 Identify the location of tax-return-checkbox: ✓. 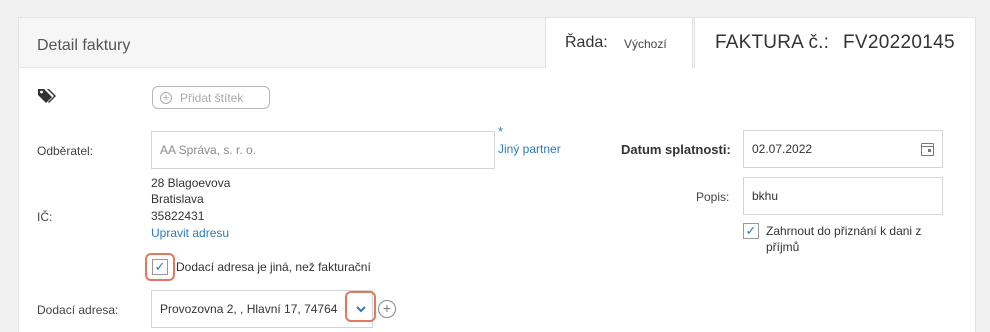
(751, 231).